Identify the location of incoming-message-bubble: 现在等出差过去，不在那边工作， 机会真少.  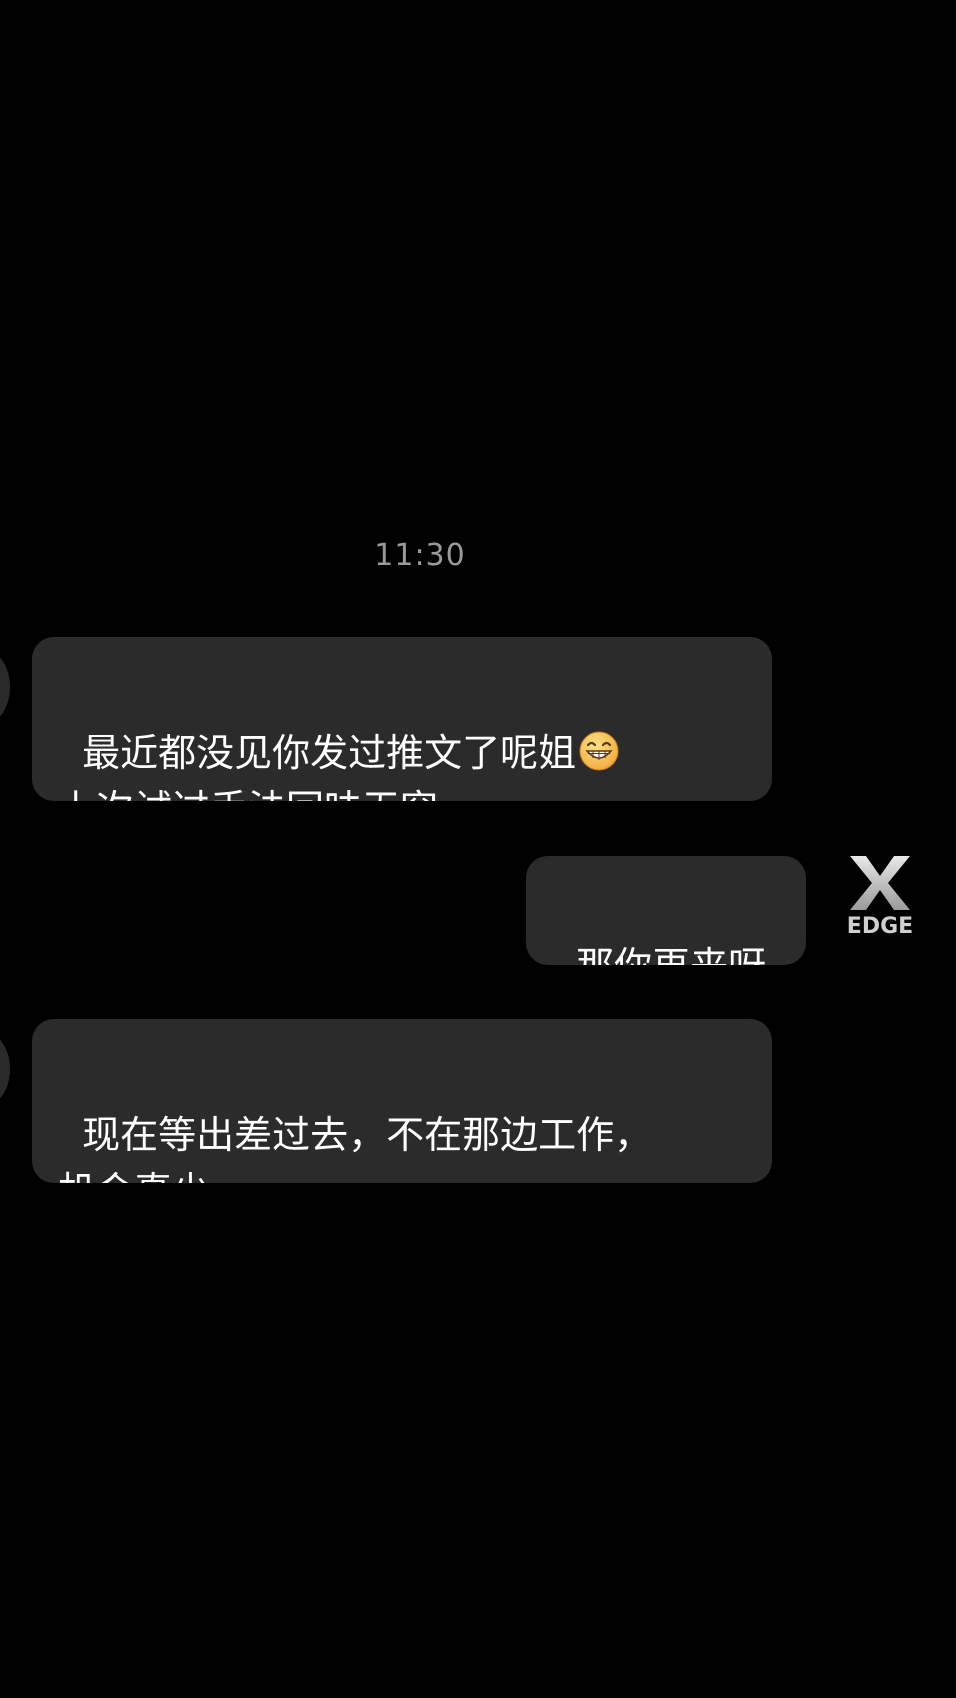
(402, 1101).